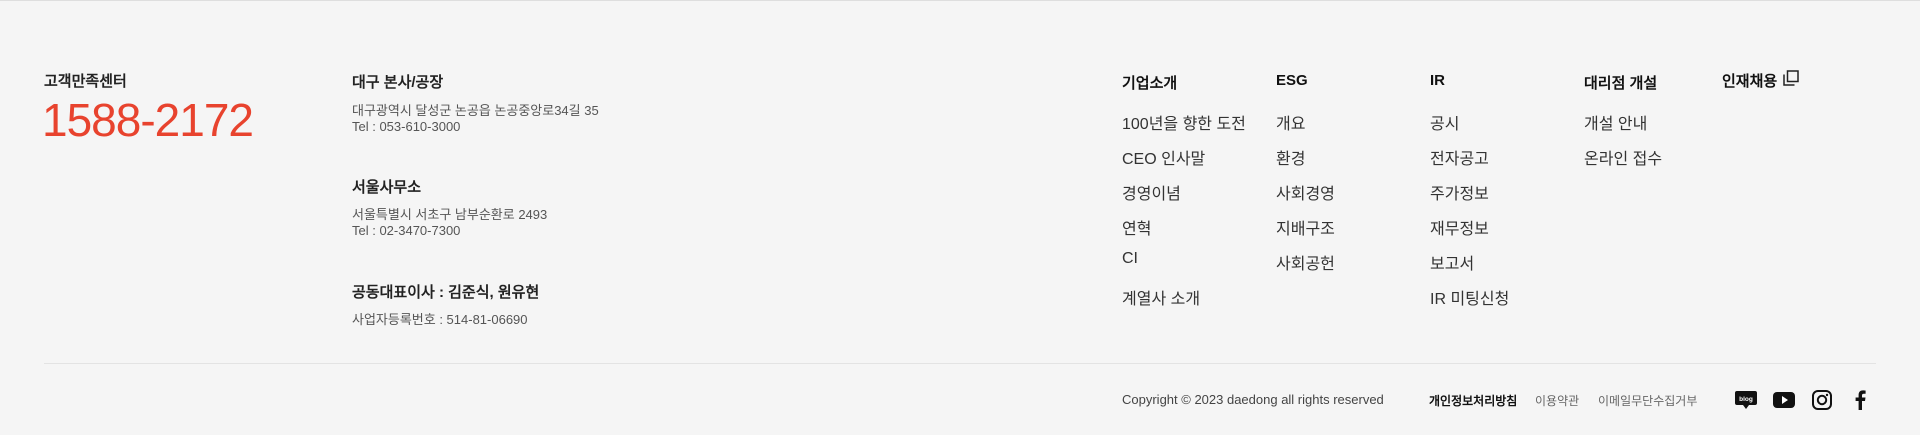 The image size is (1920, 435). I want to click on customer-center-phone: 1588-2172, so click(148, 120).